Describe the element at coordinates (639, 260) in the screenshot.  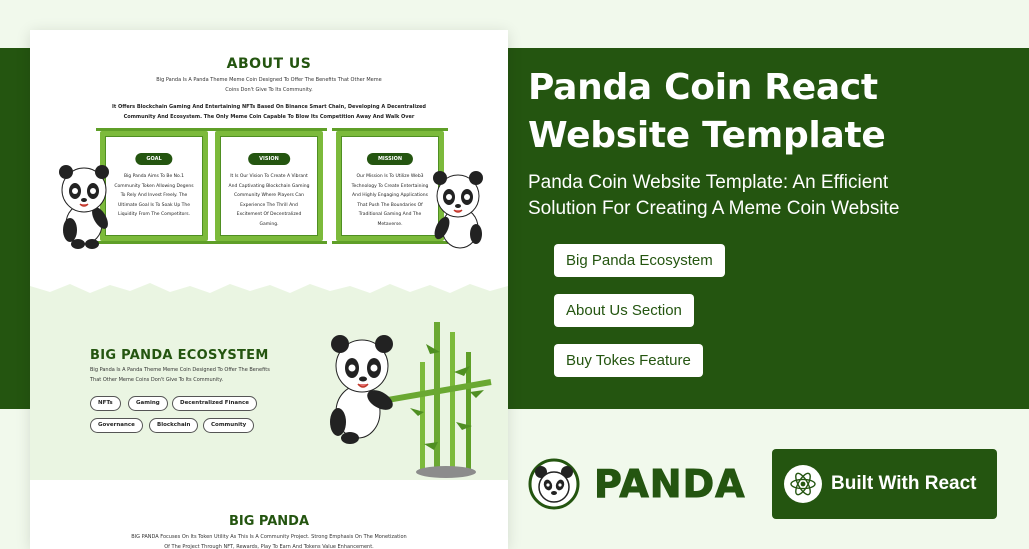
I see `feature-ecosystem-button: Big Panda Ecosystem` at that location.